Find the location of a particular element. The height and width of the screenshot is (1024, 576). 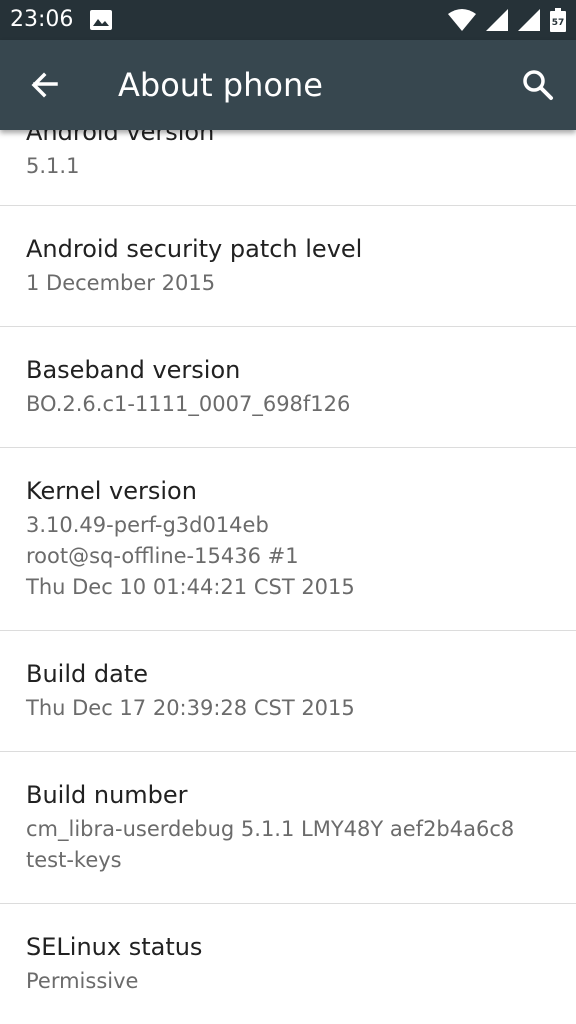

search-button is located at coordinates (538, 85).